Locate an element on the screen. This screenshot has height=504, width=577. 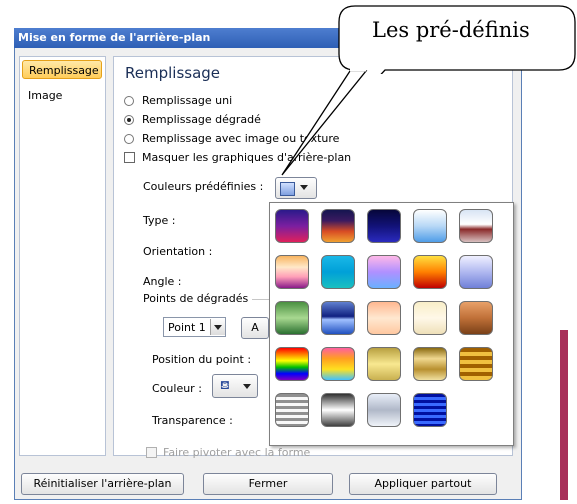
radio-picture-fill is located at coordinates (129, 139).